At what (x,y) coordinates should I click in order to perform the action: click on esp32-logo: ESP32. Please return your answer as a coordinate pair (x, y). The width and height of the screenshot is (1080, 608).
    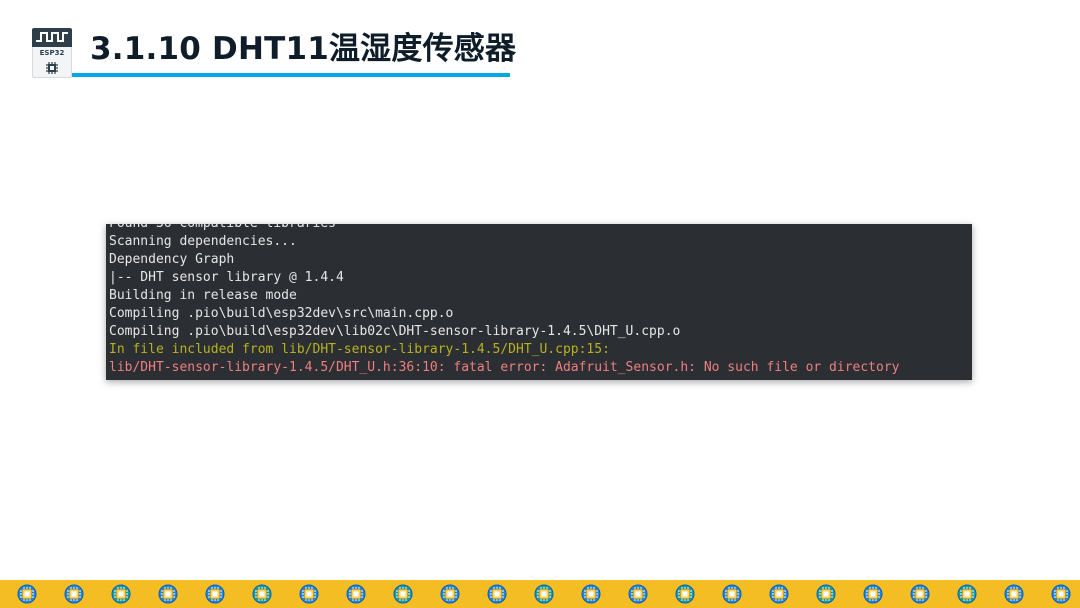
    Looking at the image, I should click on (52, 53).